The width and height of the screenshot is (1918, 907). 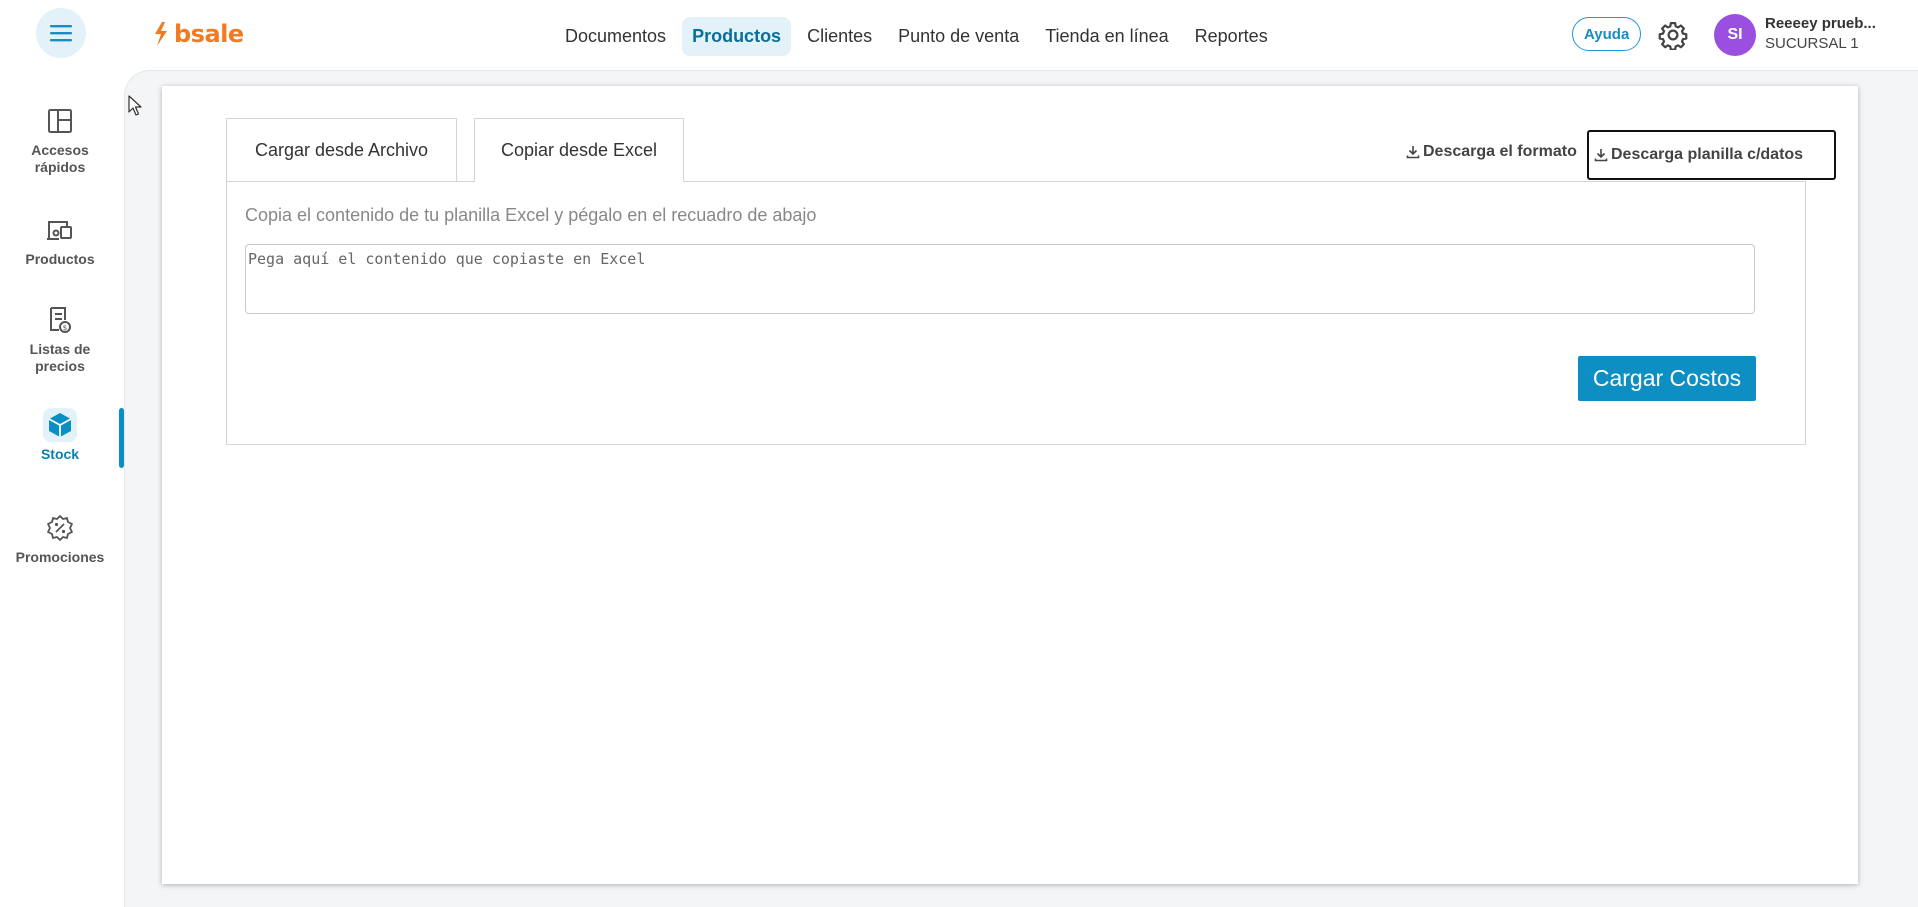 What do you see at coordinates (60, 339) in the screenshot?
I see `sidebar-item-listas-de-precios: $ Listas de precios` at bounding box center [60, 339].